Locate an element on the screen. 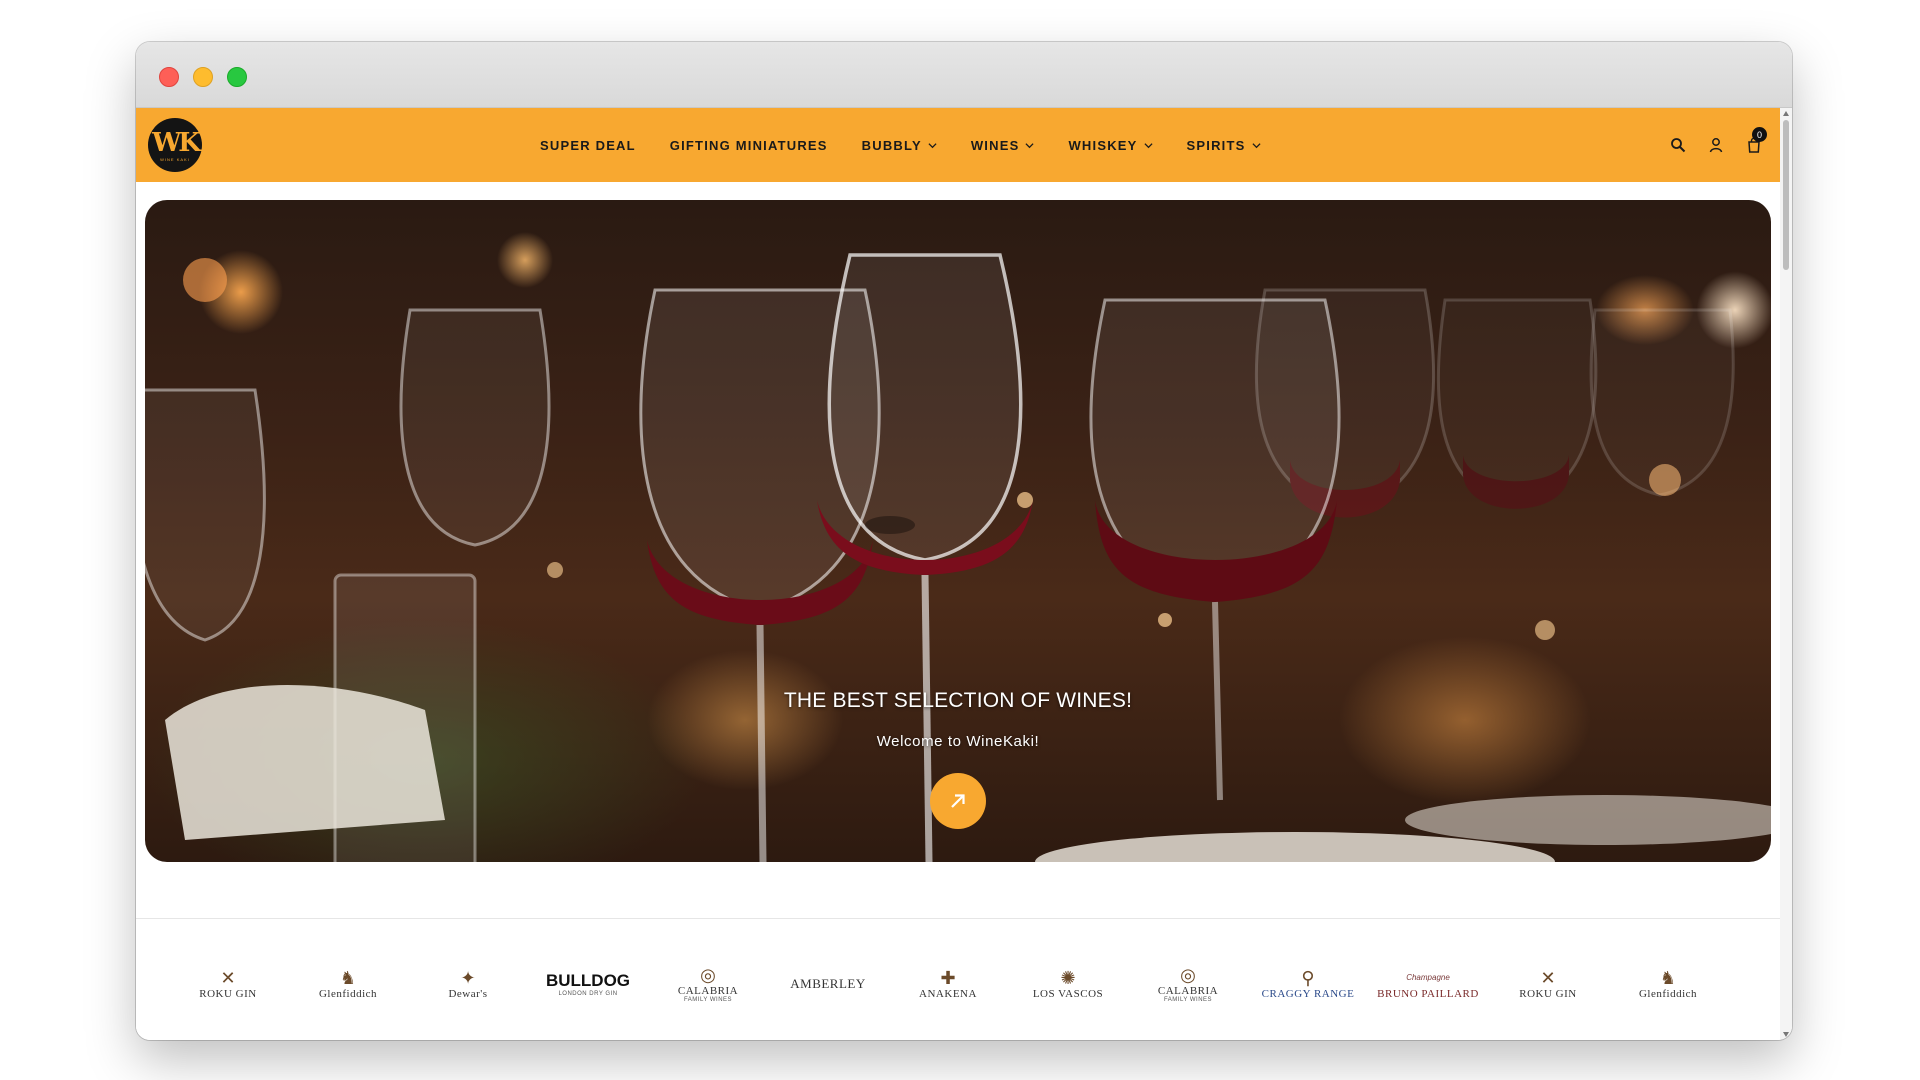 This screenshot has height=1080, width=1920. arrow-up-right-icon is located at coordinates (958, 801).